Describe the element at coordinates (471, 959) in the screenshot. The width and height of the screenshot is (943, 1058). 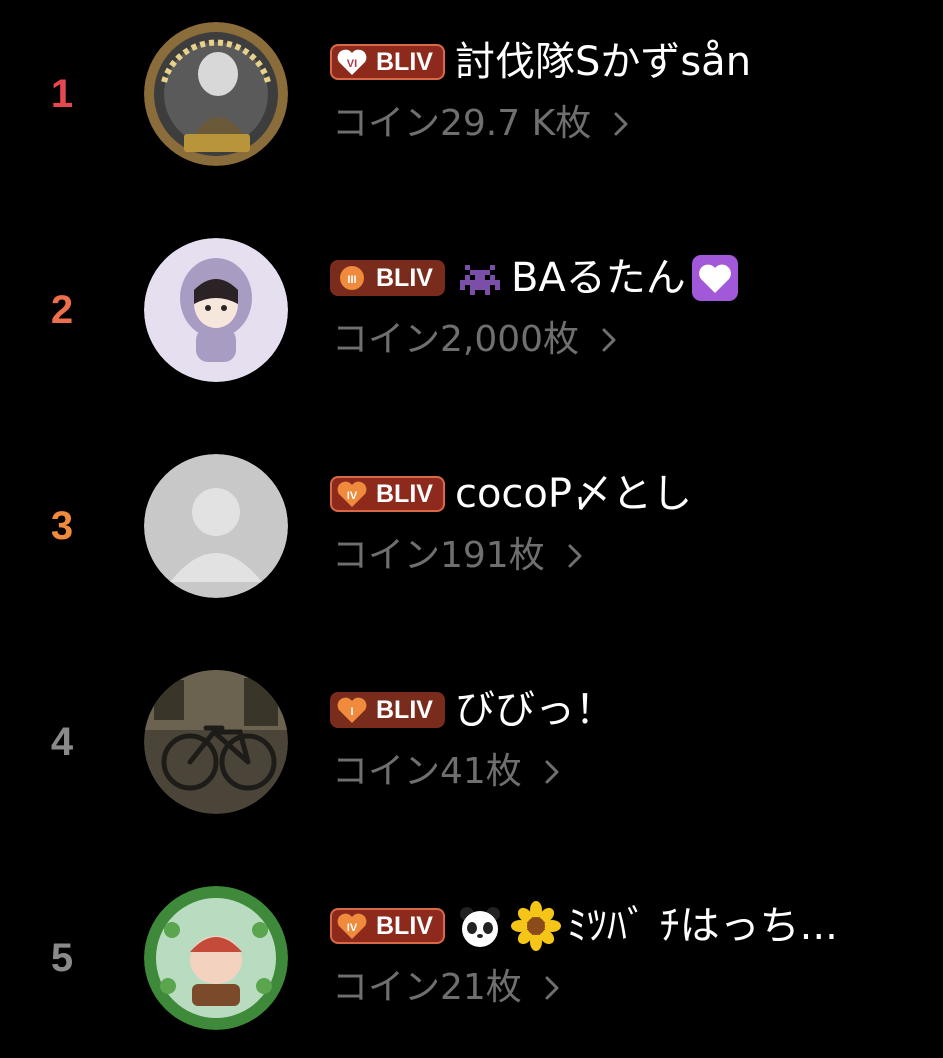
I see `ranking-row: 5 IV BLIV ﾐﾂﾊﾞ ﾁはっち... コイン21枚` at that location.